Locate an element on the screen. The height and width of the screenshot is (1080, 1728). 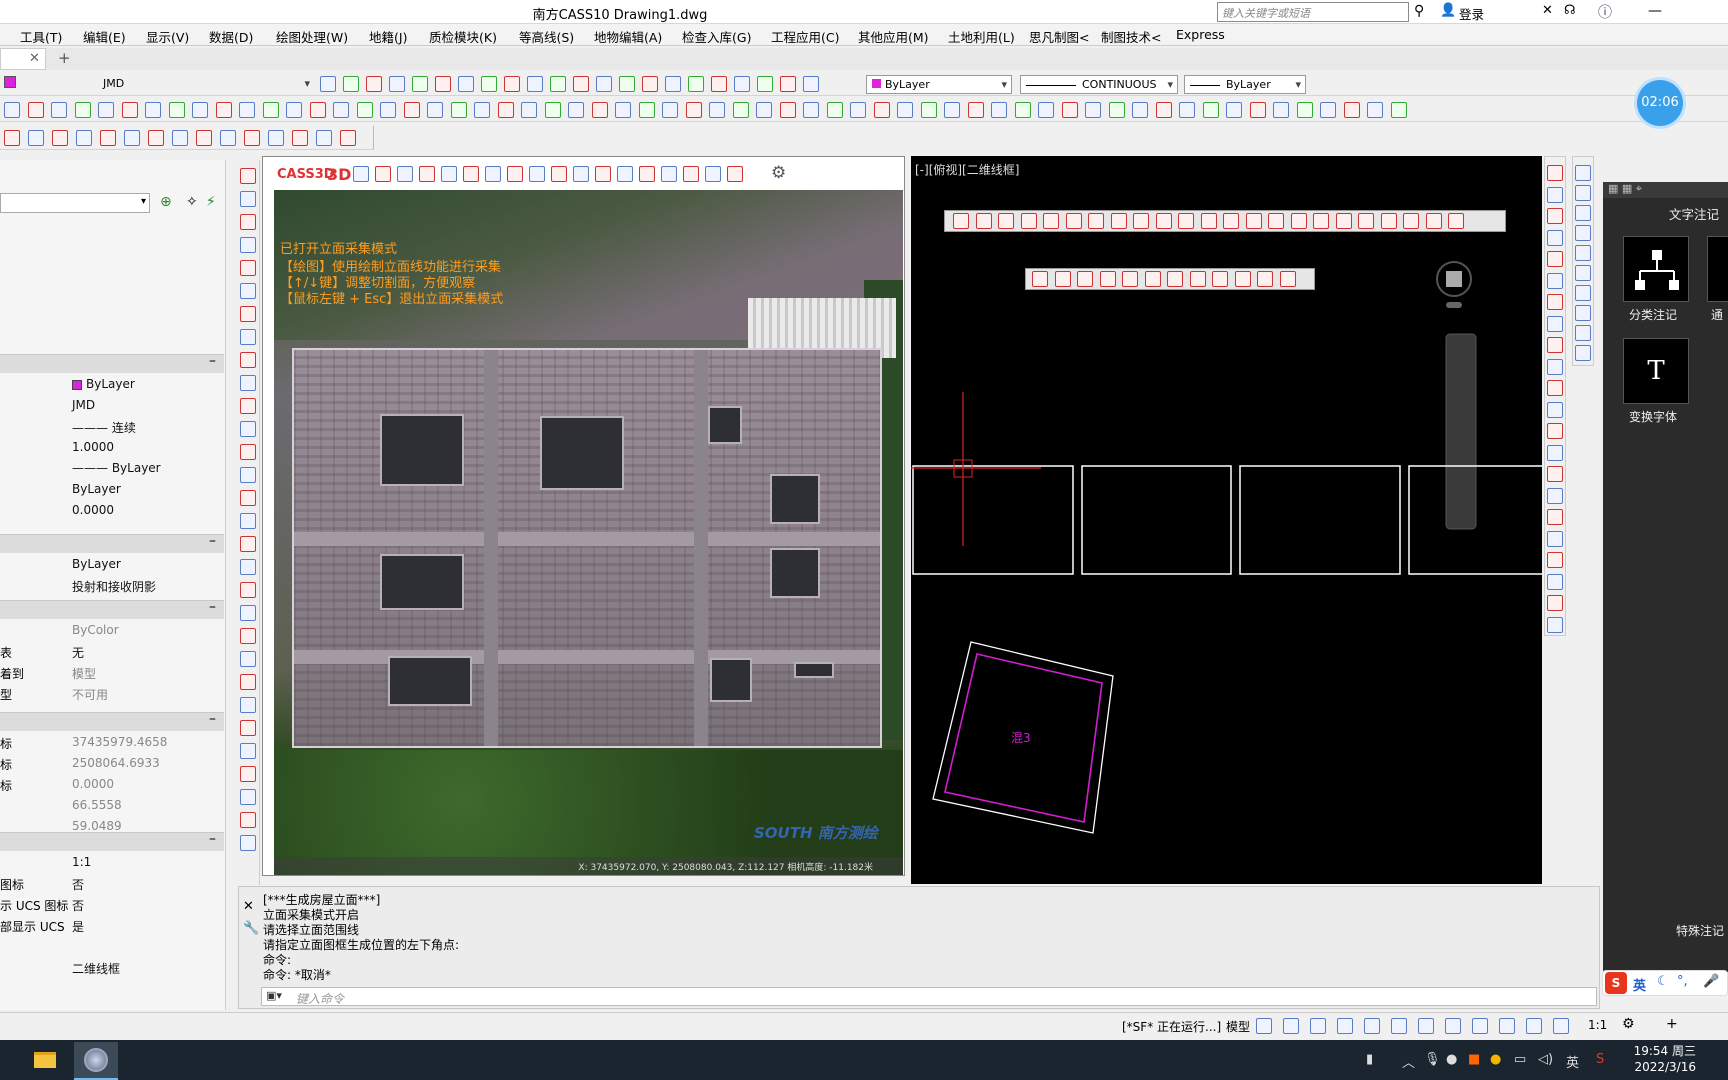
menu-item: 检查入库(G) is located at coordinates (716, 36).